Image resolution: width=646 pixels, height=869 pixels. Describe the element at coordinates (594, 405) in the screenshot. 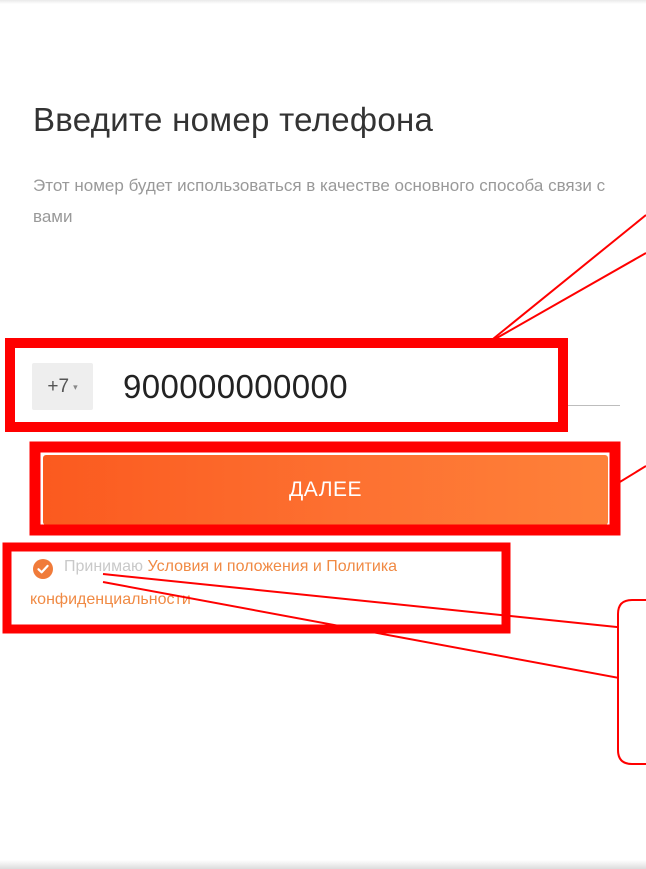

I see `phone-input-underline` at that location.